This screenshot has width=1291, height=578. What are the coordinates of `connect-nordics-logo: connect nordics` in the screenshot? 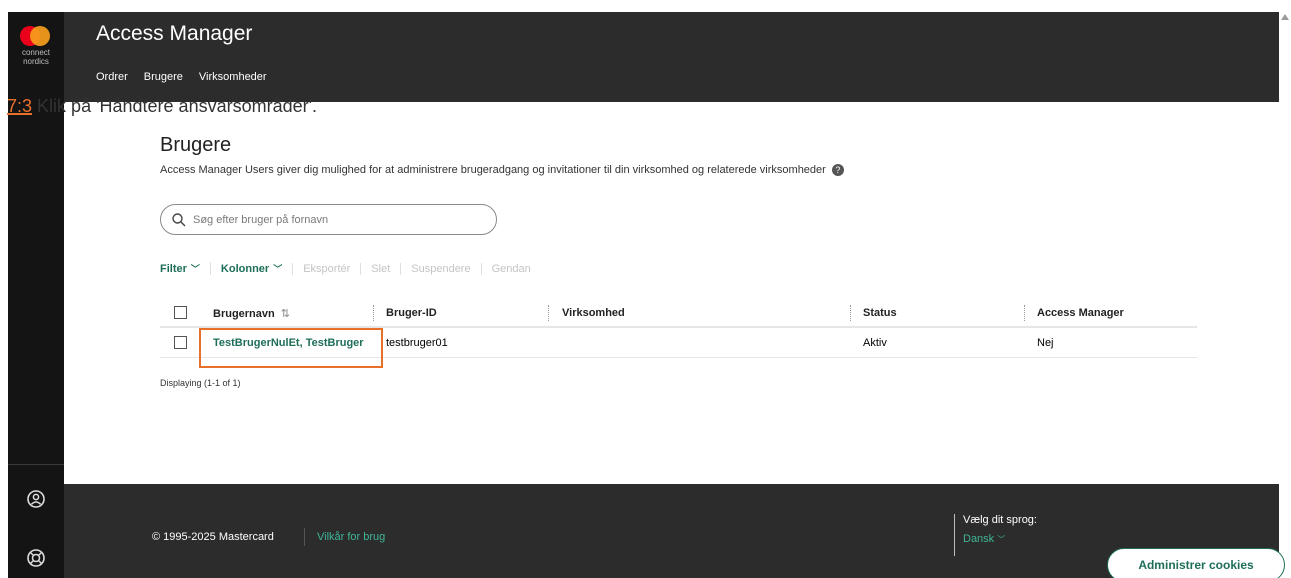 It's located at (36, 50).